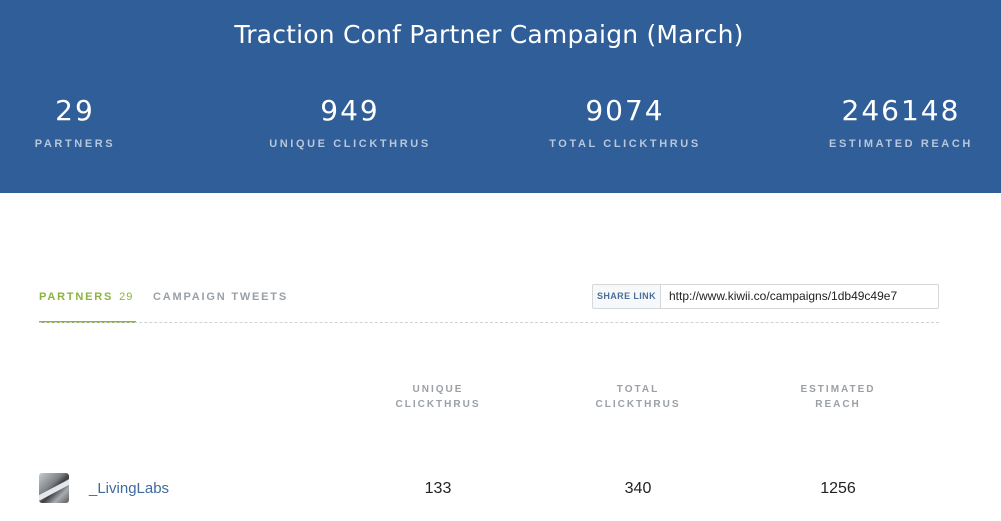 The image size is (1001, 521). Describe the element at coordinates (838, 488) in the screenshot. I see `estimated-reach-value: 1256` at that location.